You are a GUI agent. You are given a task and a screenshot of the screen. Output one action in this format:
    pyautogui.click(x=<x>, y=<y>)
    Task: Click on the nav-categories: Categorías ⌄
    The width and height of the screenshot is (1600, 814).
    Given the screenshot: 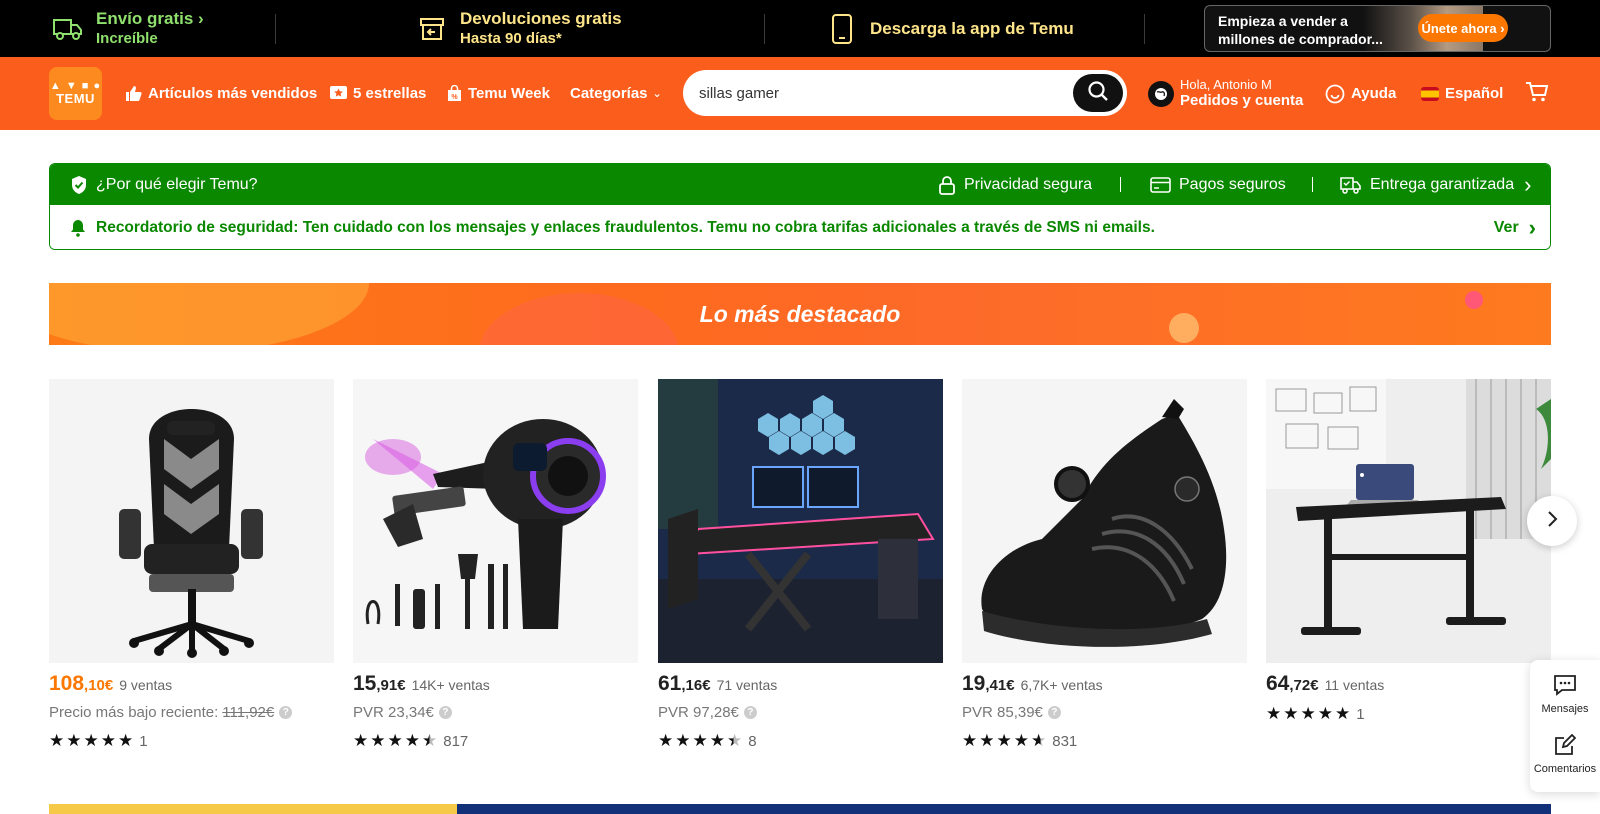 What is the action you would take?
    pyautogui.click(x=616, y=93)
    